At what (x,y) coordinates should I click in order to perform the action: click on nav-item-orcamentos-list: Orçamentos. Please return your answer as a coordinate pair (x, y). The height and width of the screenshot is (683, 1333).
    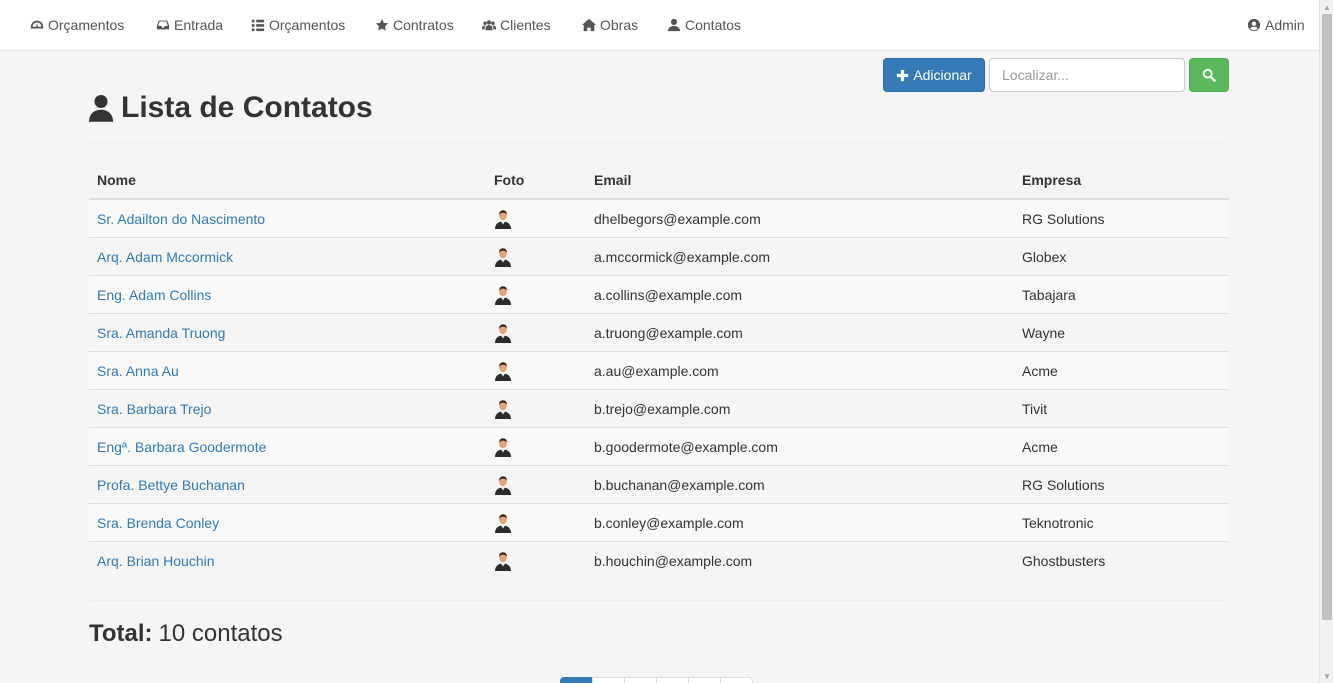
    Looking at the image, I should click on (298, 25).